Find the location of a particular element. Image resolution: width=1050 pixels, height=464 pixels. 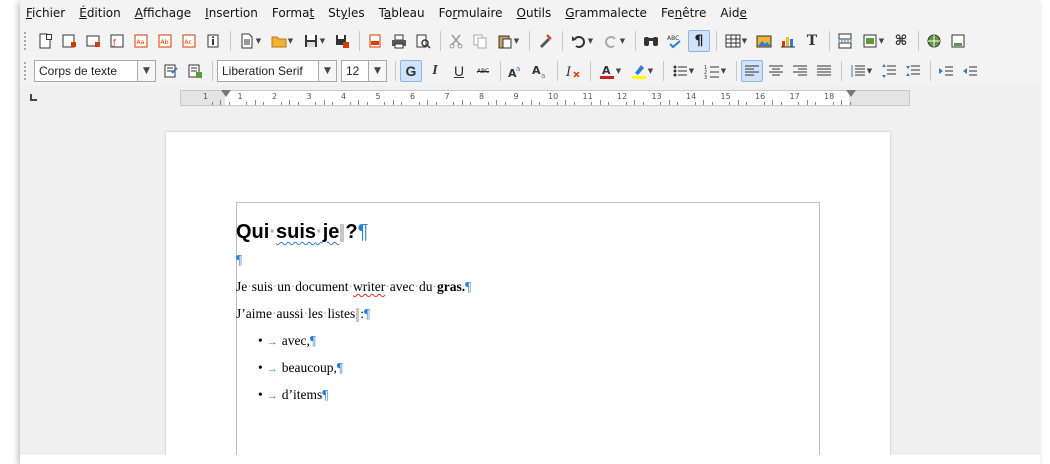

new-menu-icon: ▼ is located at coordinates (250, 41).